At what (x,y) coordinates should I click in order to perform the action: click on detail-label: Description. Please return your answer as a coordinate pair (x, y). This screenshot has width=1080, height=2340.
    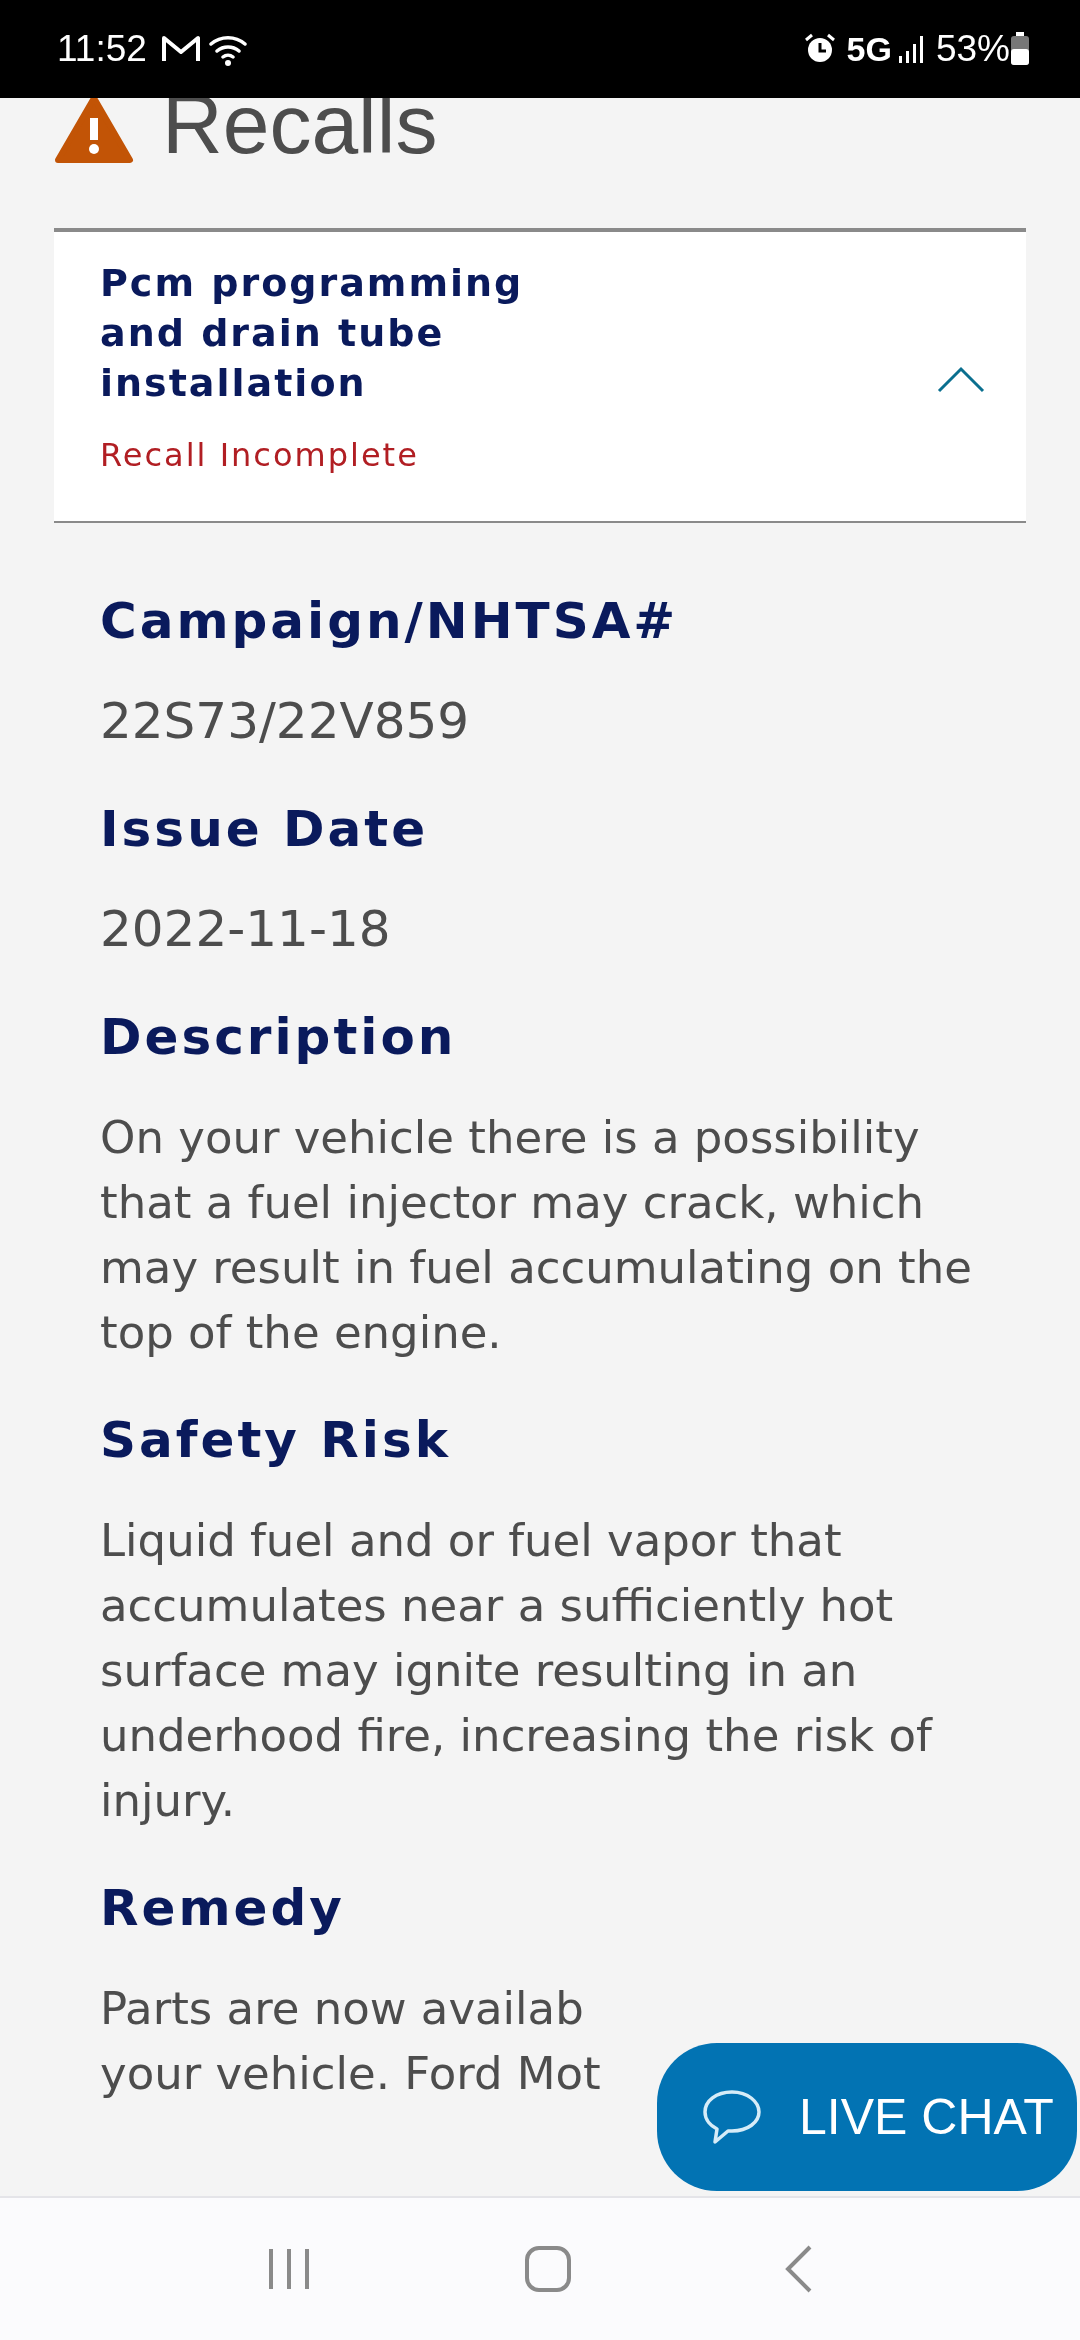
    Looking at the image, I should click on (279, 1037).